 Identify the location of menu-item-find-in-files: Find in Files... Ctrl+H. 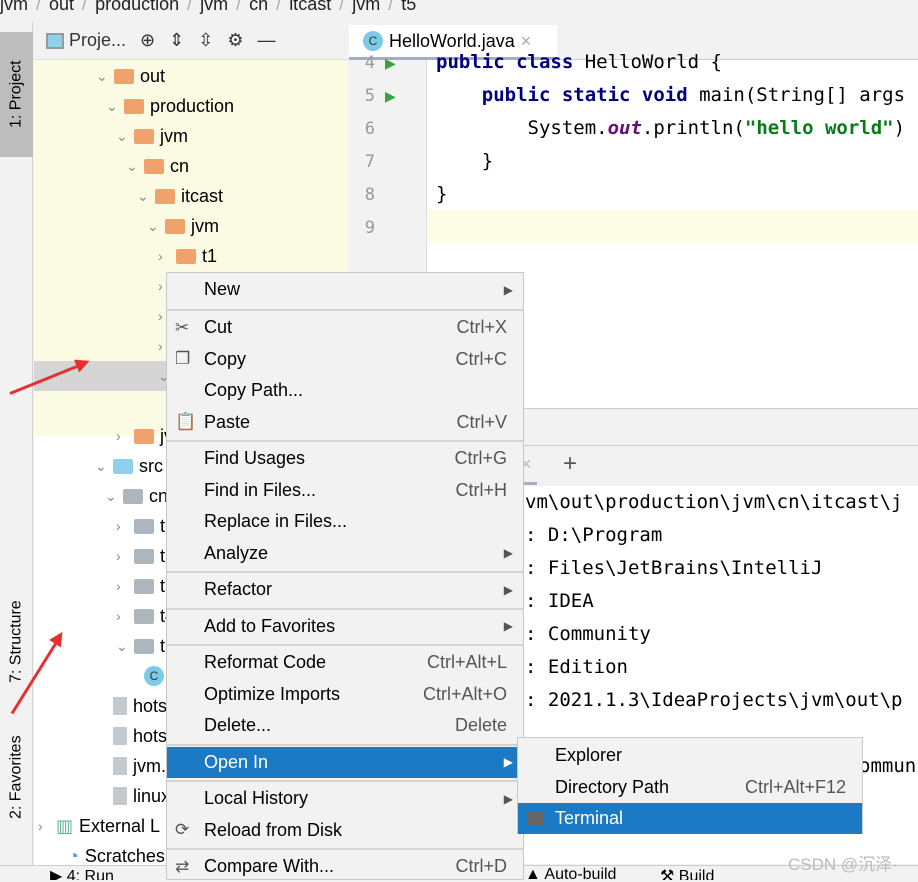
(345, 490).